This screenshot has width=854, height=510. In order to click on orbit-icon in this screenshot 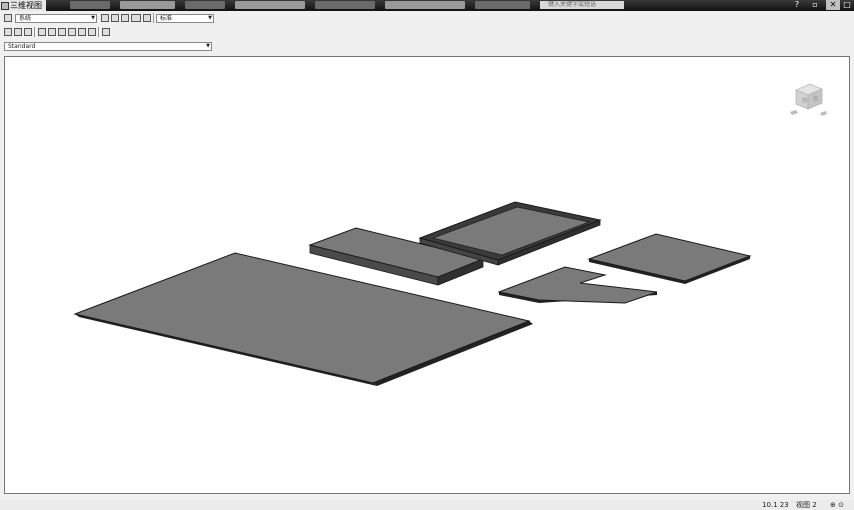, I will do `click(106, 32)`.